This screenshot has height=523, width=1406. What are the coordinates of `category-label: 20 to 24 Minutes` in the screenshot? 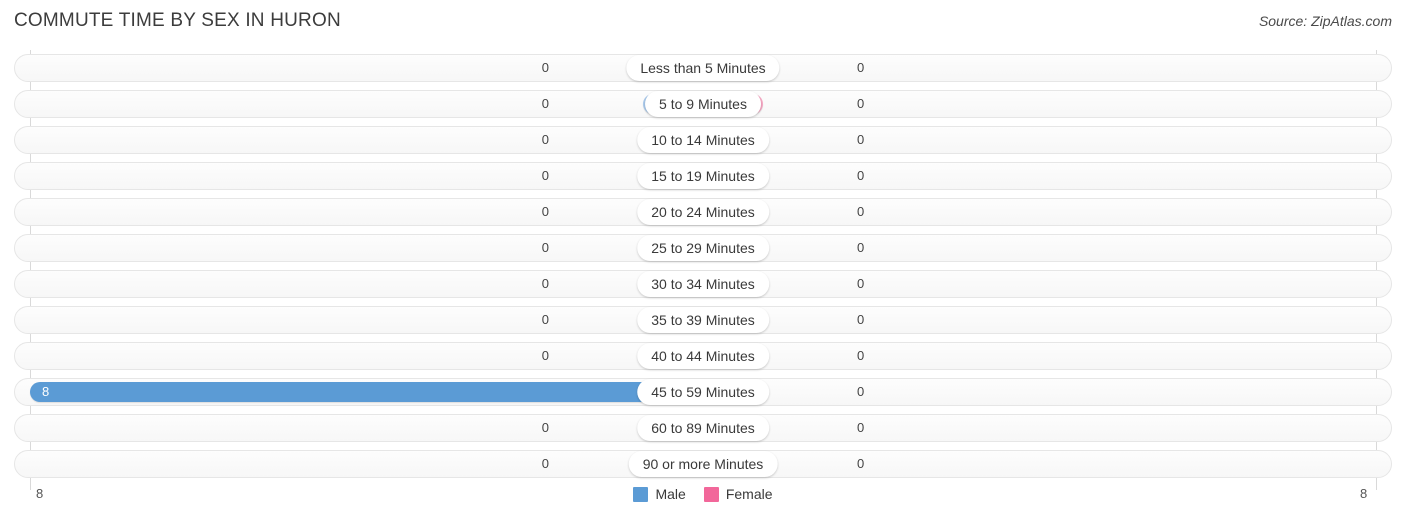 It's located at (703, 212).